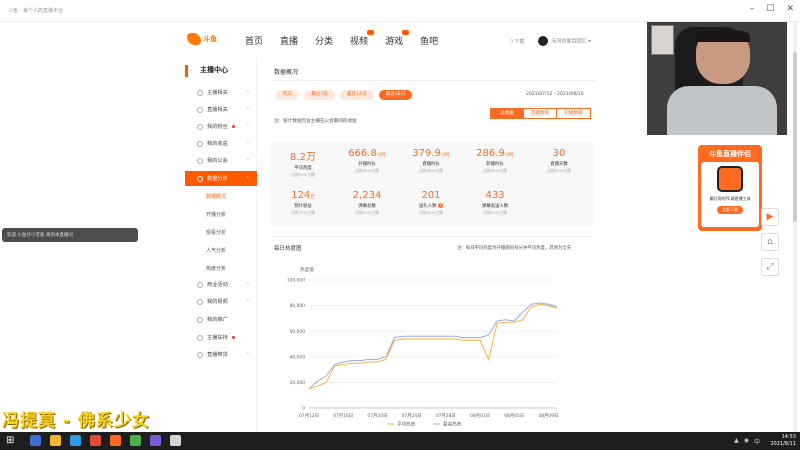 This screenshot has width=800, height=450. What do you see at coordinates (319, 95) in the screenshot?
I see `period-7d: 最近7日` at bounding box center [319, 95].